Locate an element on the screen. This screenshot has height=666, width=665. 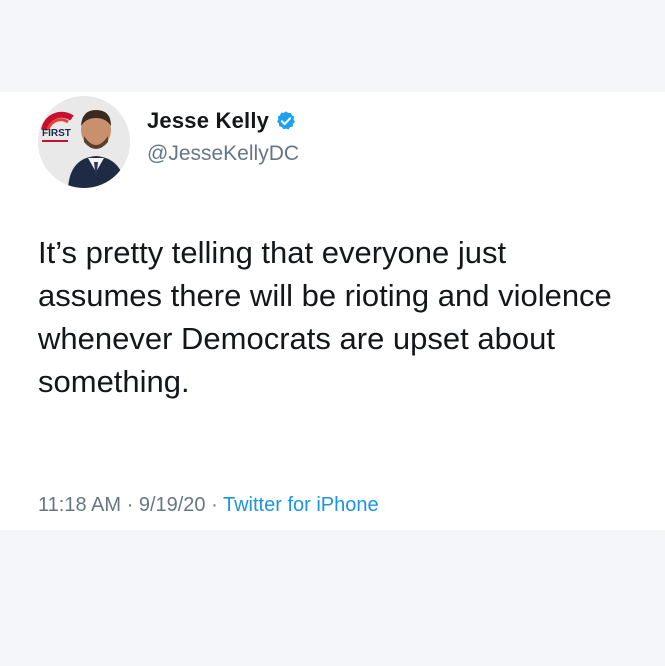
author-handle: @JesseKellyDC is located at coordinates (223, 154).